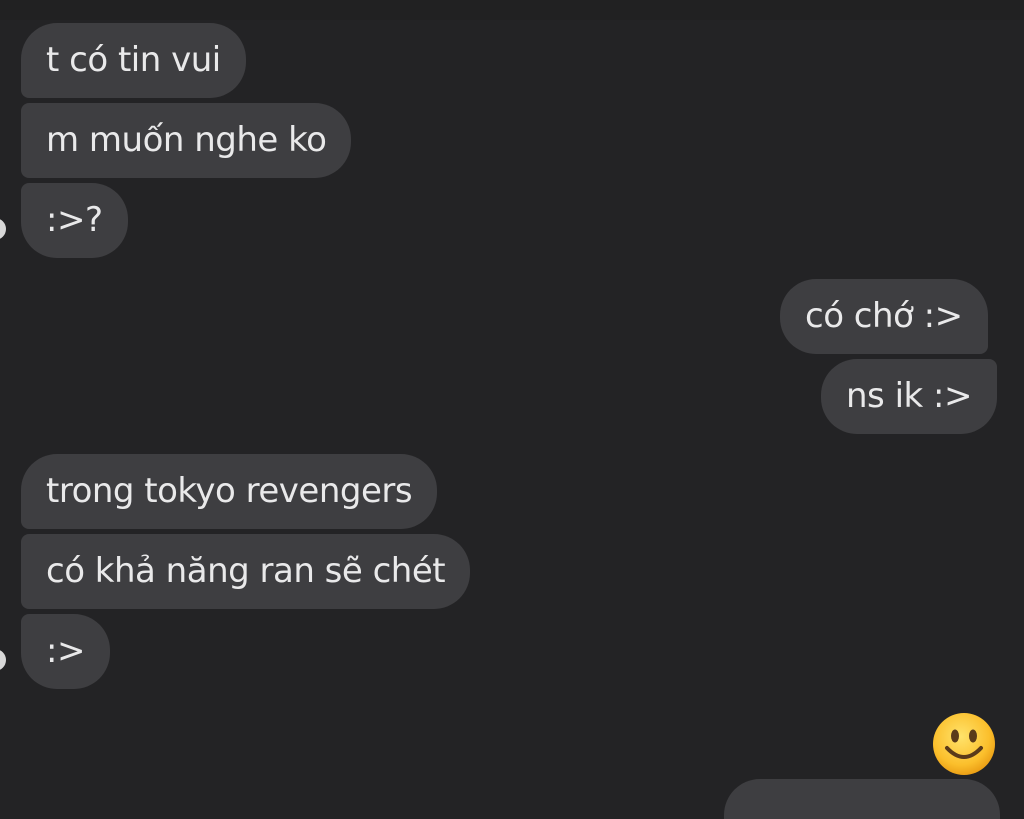 The image size is (1024, 819). Describe the element at coordinates (862, 799) in the screenshot. I see `outgoing-message-bubble` at that location.